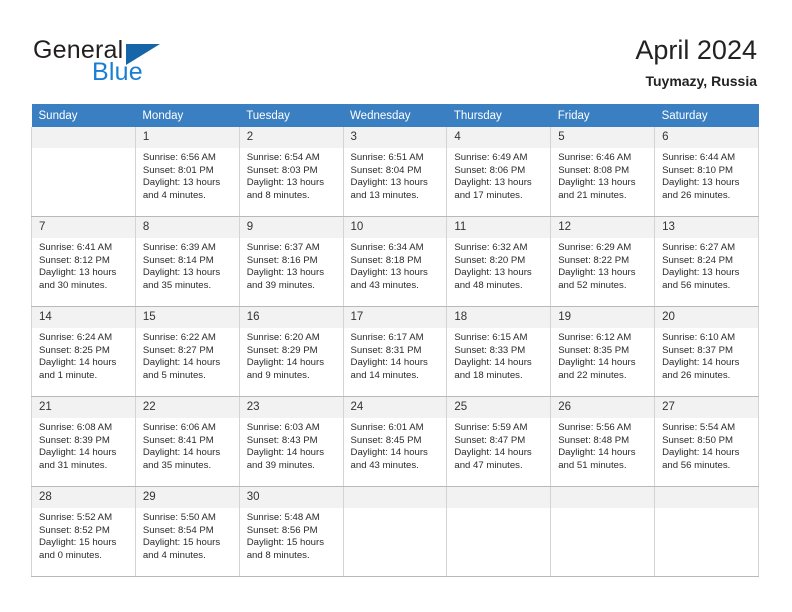 This screenshot has width=792, height=612. I want to click on sunrise-time: Sunrise: 6:32 AM, so click(491, 247).